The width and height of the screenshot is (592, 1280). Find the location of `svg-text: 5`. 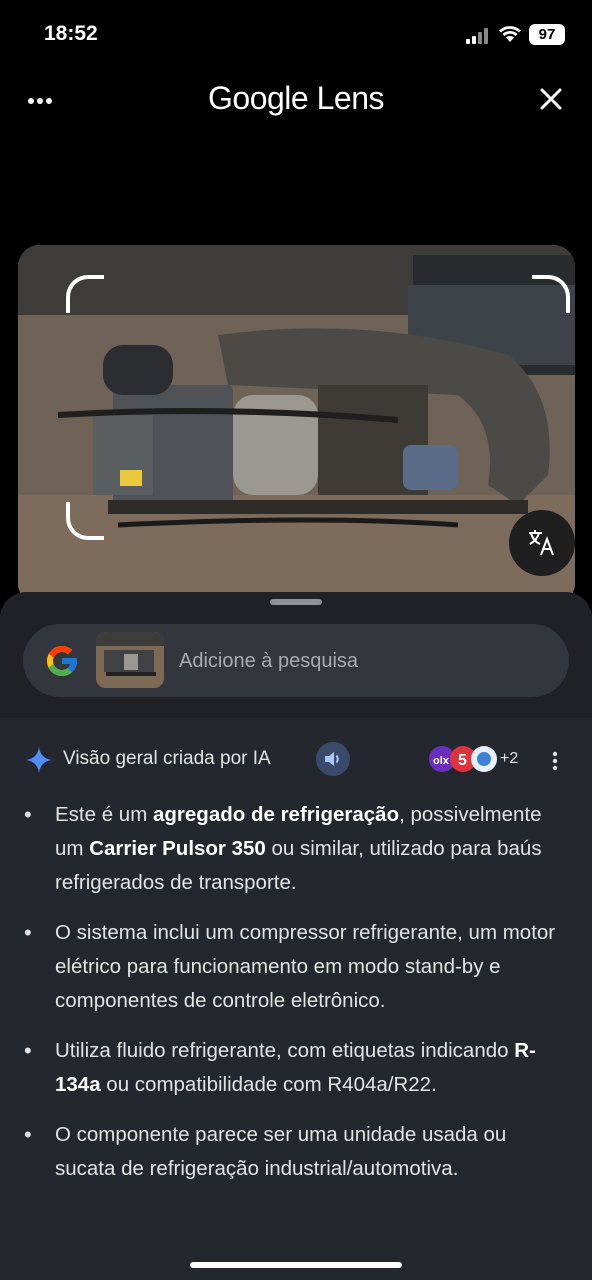

svg-text: 5 is located at coordinates (462, 760).